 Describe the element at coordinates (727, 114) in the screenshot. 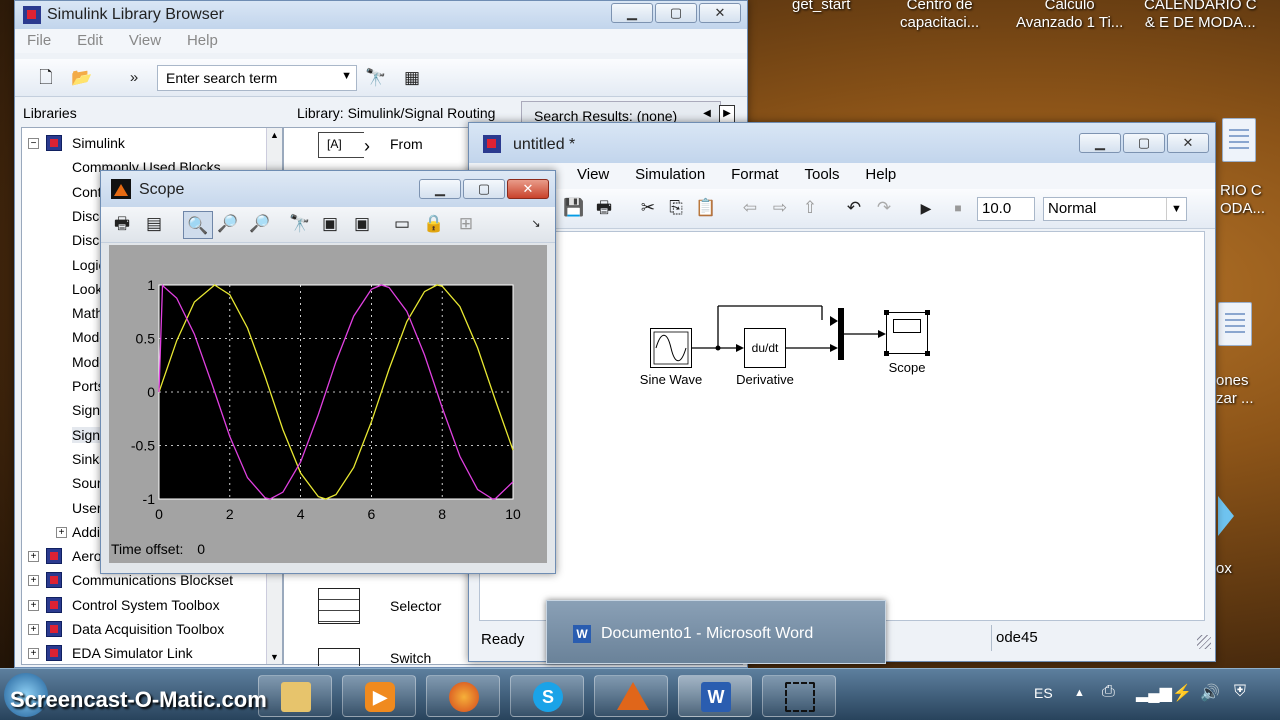

I see `tab-scroll-right-icon: ▶` at that location.